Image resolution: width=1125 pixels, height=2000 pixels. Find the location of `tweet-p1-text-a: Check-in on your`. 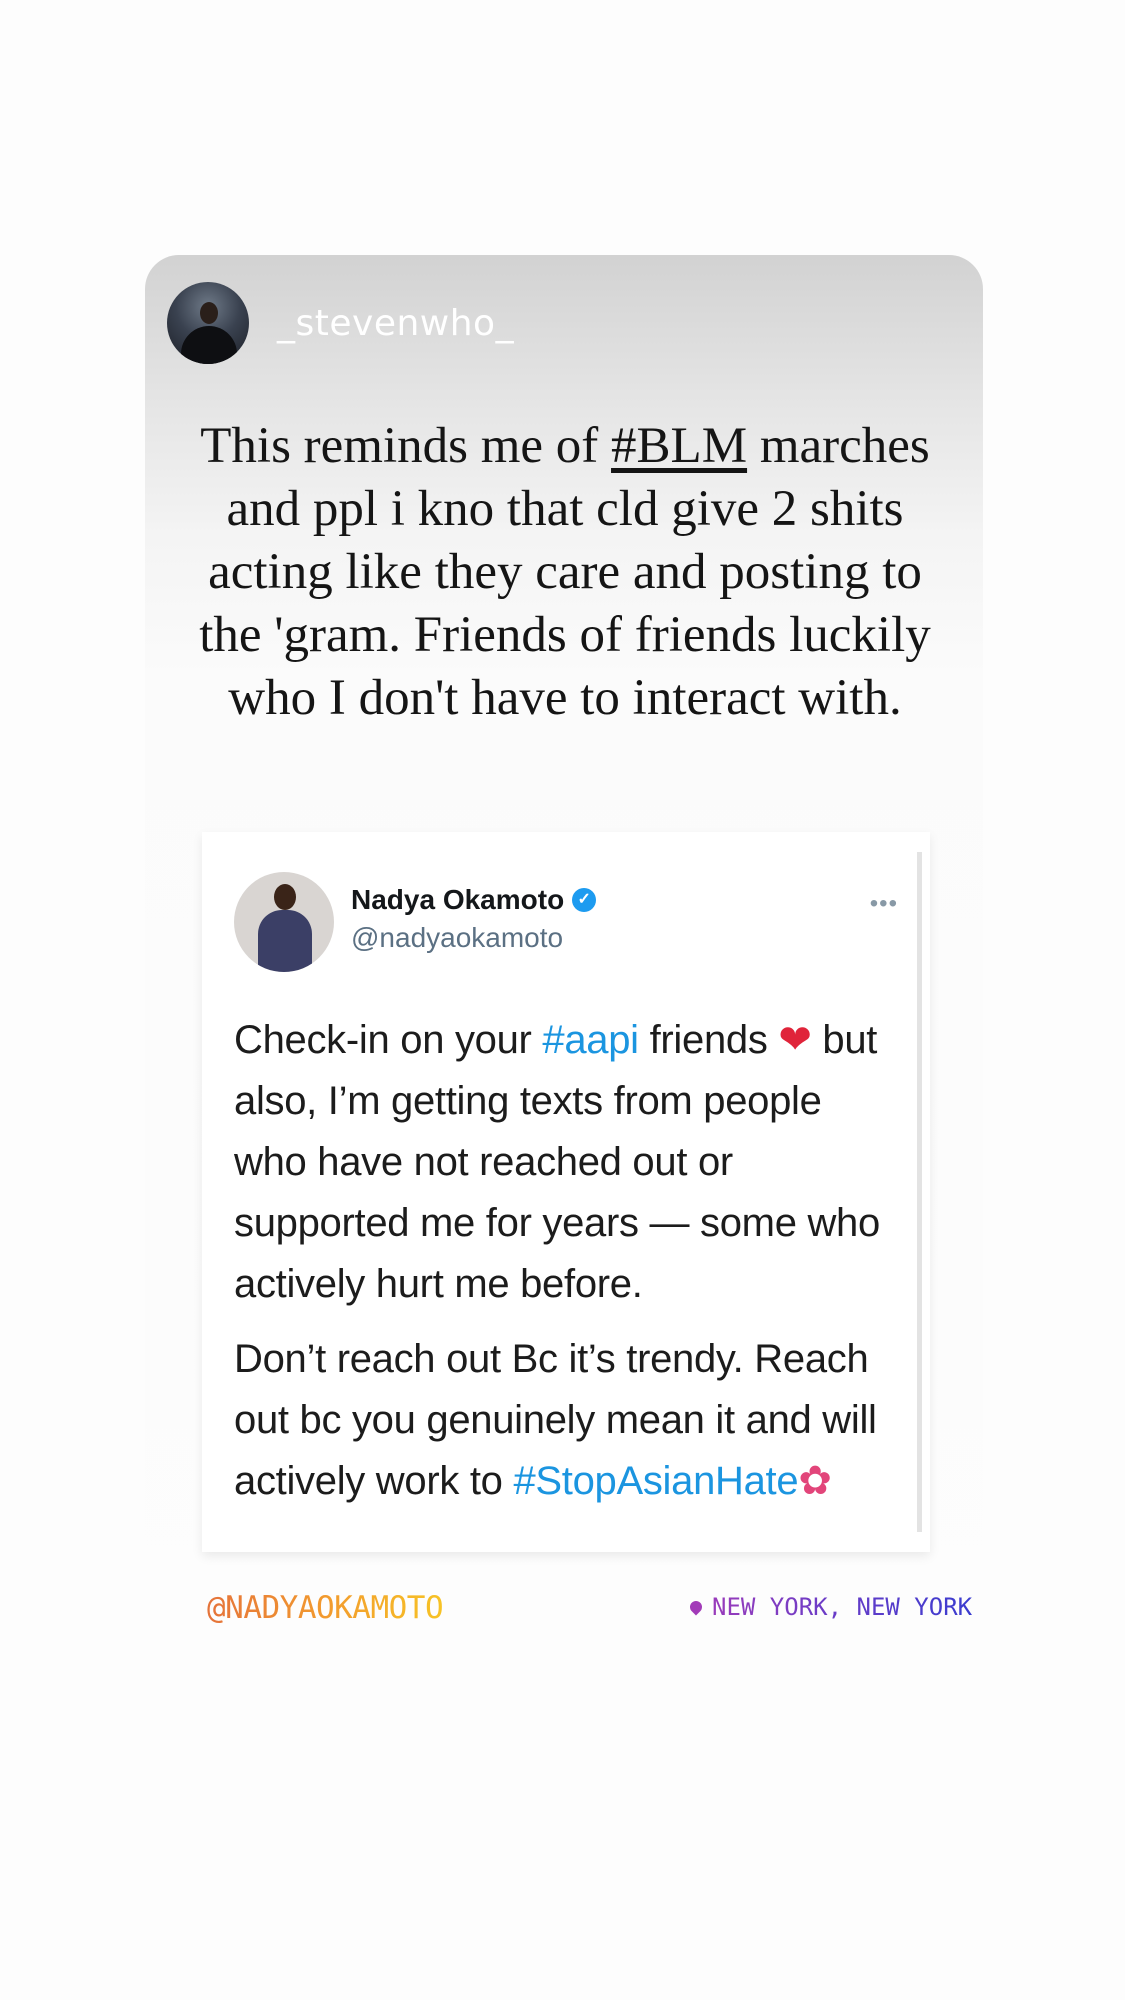

tweet-p1-text-a: Check-in on your is located at coordinates (388, 1040).